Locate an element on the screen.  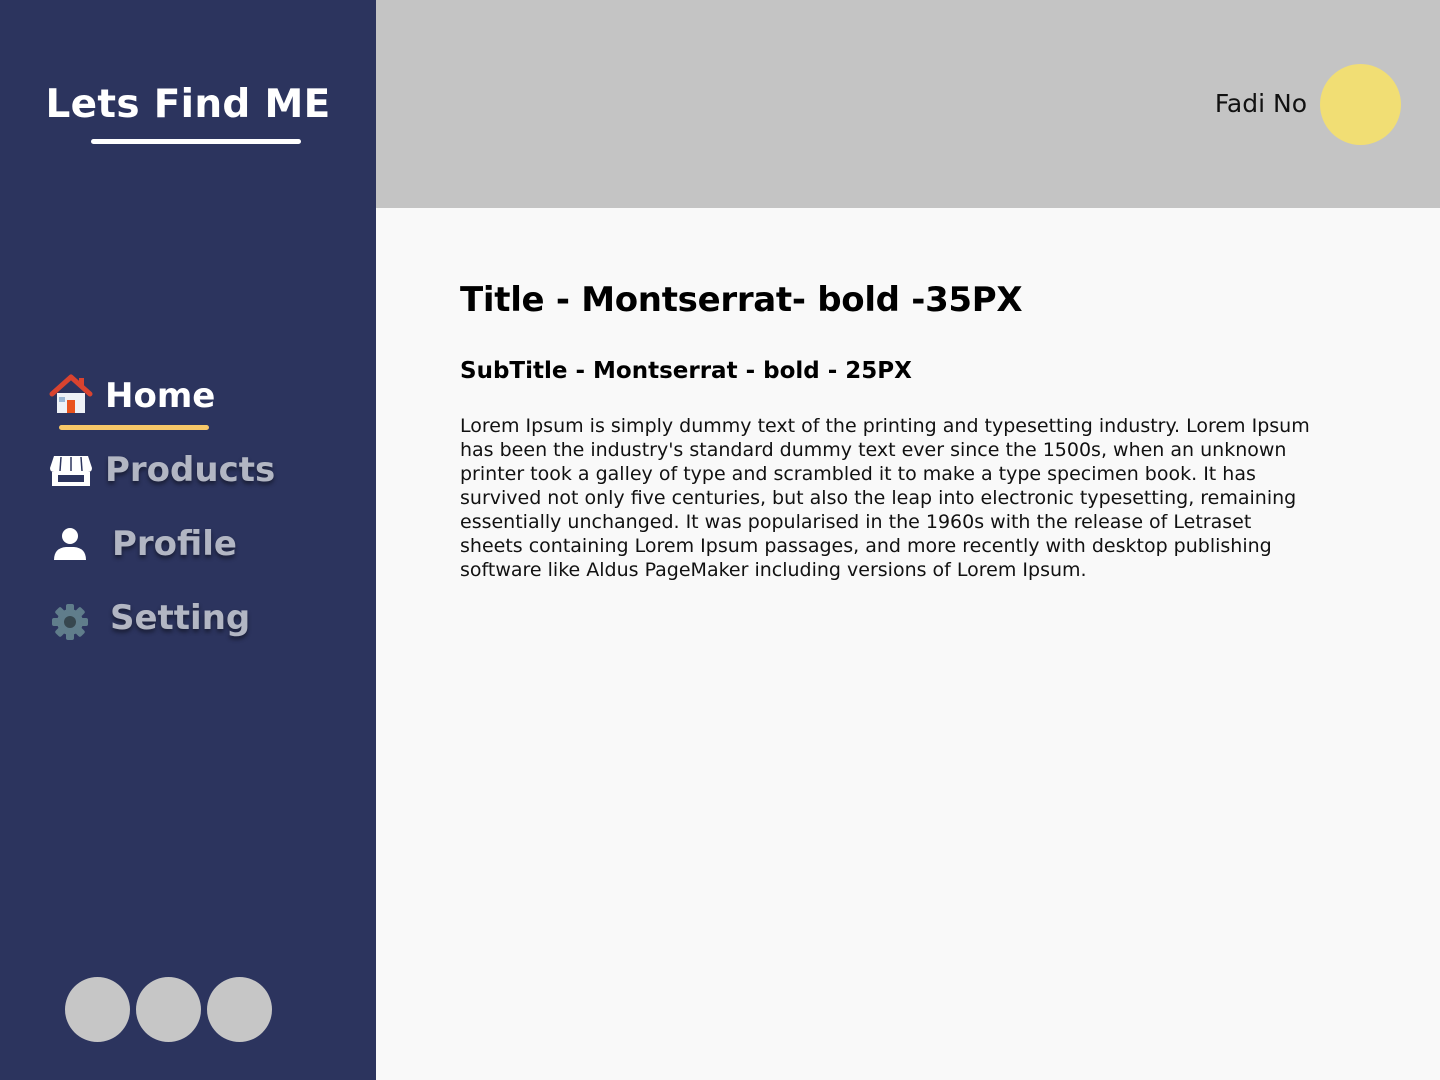
store-icon is located at coordinates (71, 470).